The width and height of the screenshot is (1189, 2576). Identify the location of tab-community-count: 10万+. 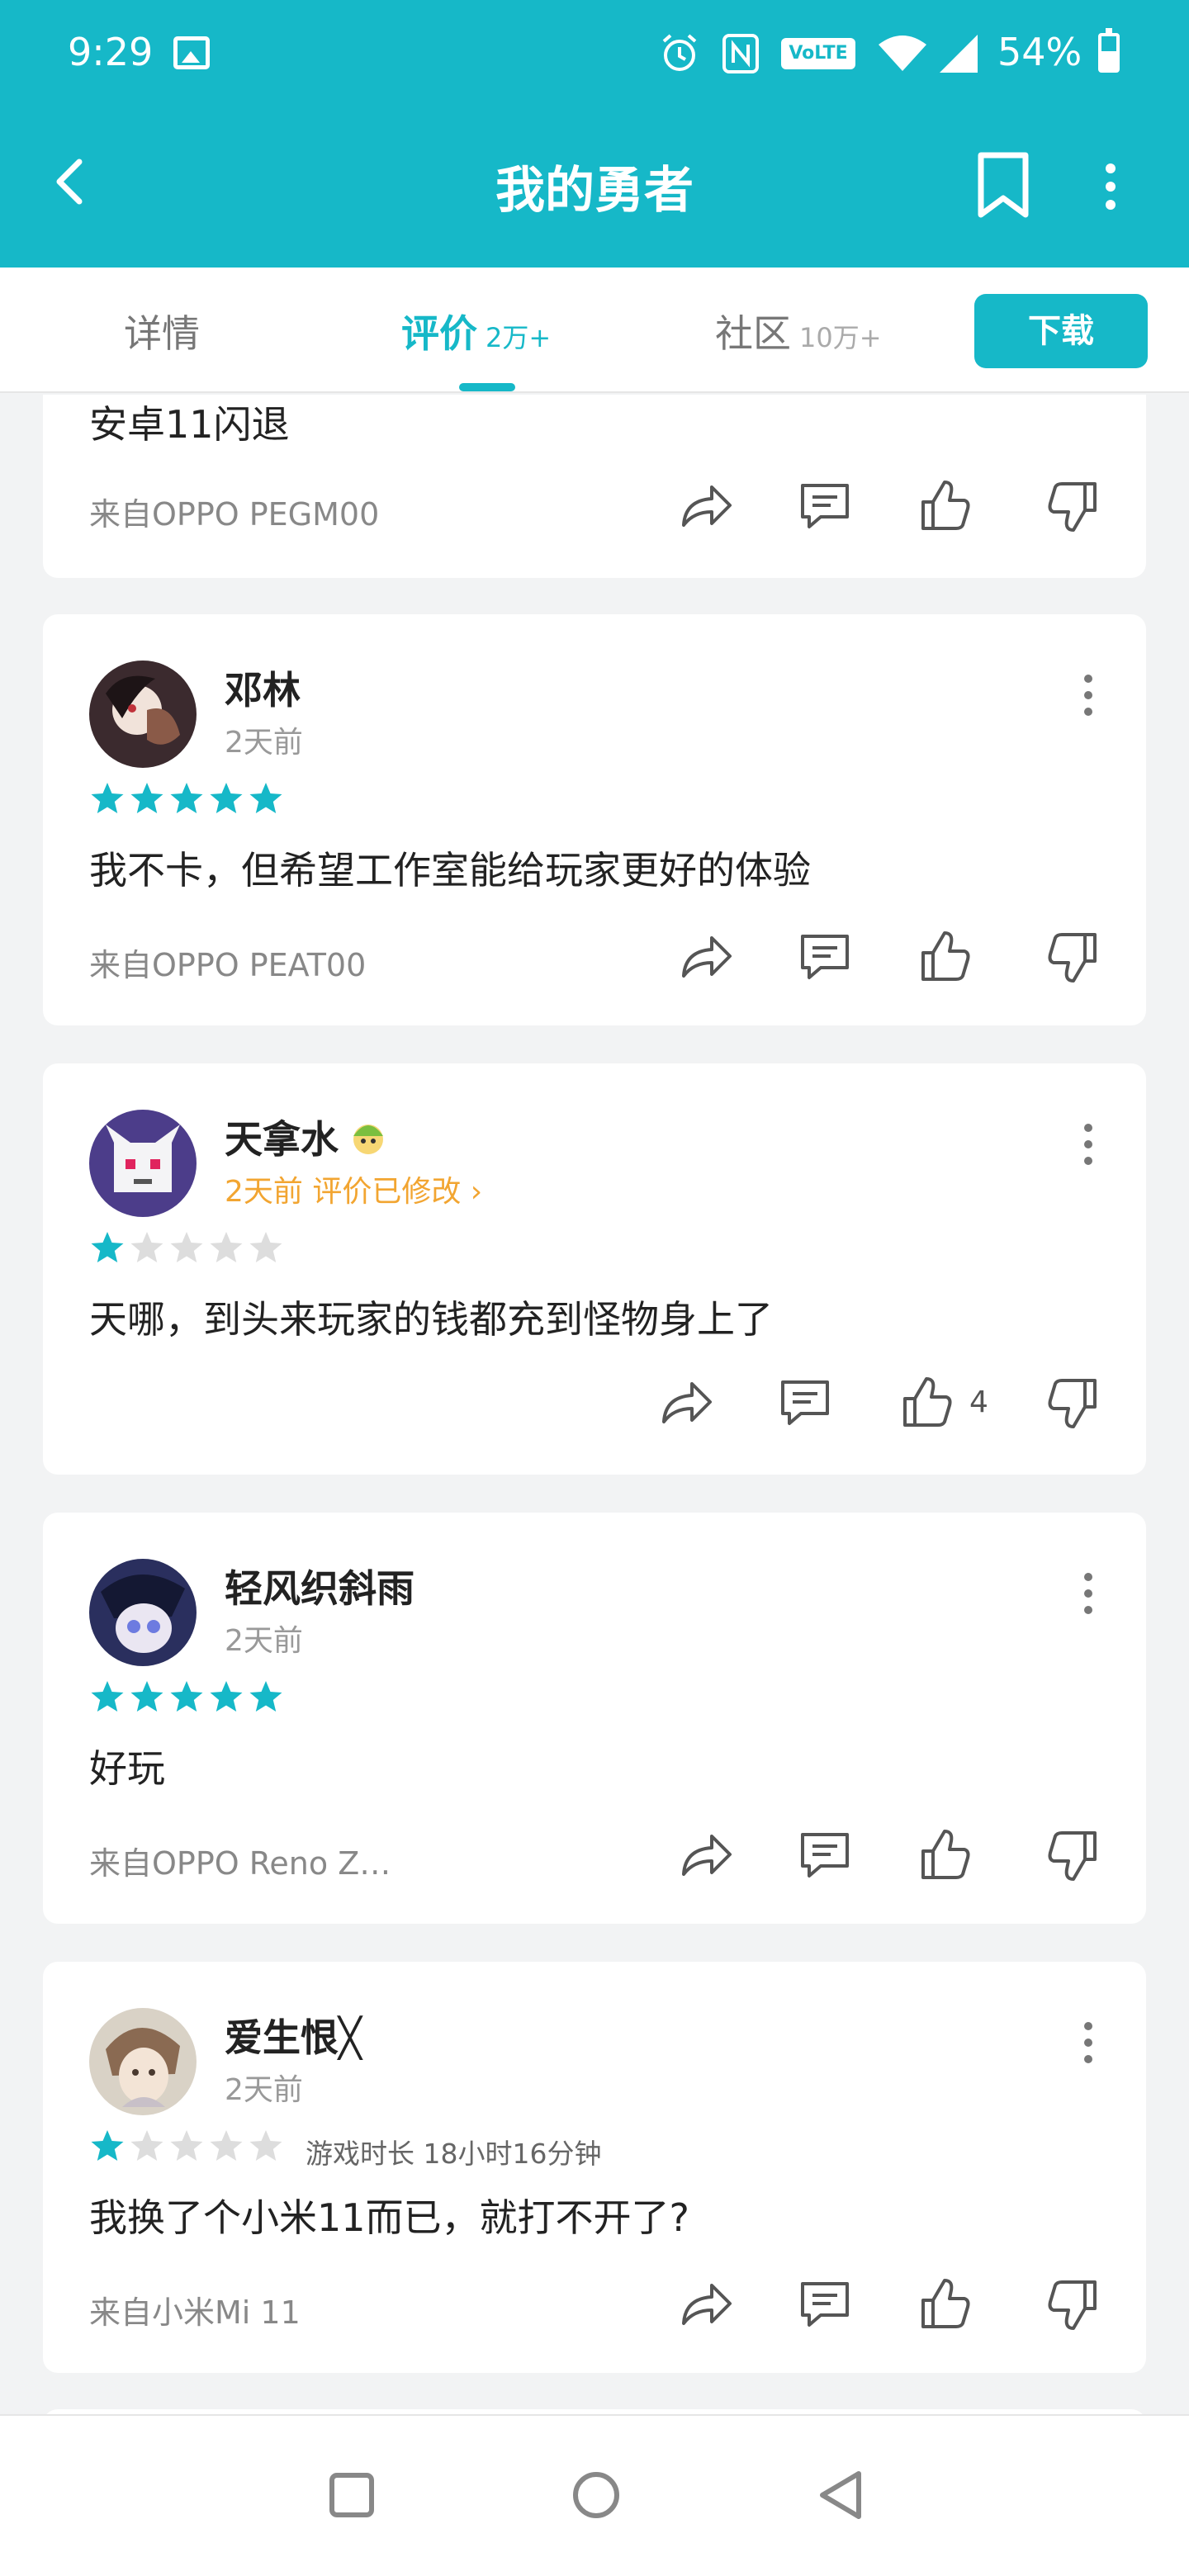
(840, 337).